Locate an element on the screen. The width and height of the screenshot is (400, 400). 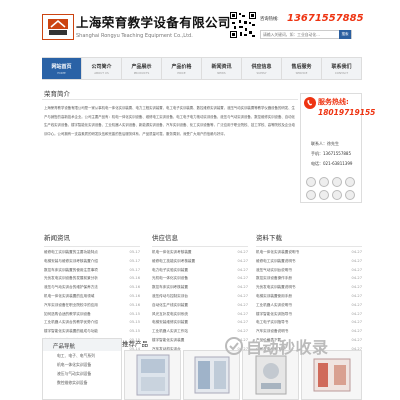
item-title: 光伏发电实训装置说明书 is located at coordinates (276, 289).